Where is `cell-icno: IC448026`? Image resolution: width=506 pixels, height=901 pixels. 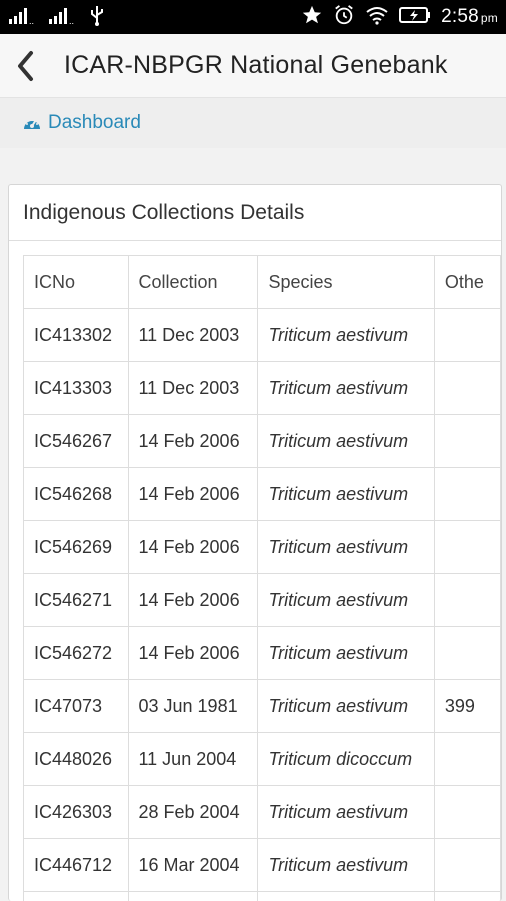
cell-icno: IC448026 is located at coordinates (76, 759).